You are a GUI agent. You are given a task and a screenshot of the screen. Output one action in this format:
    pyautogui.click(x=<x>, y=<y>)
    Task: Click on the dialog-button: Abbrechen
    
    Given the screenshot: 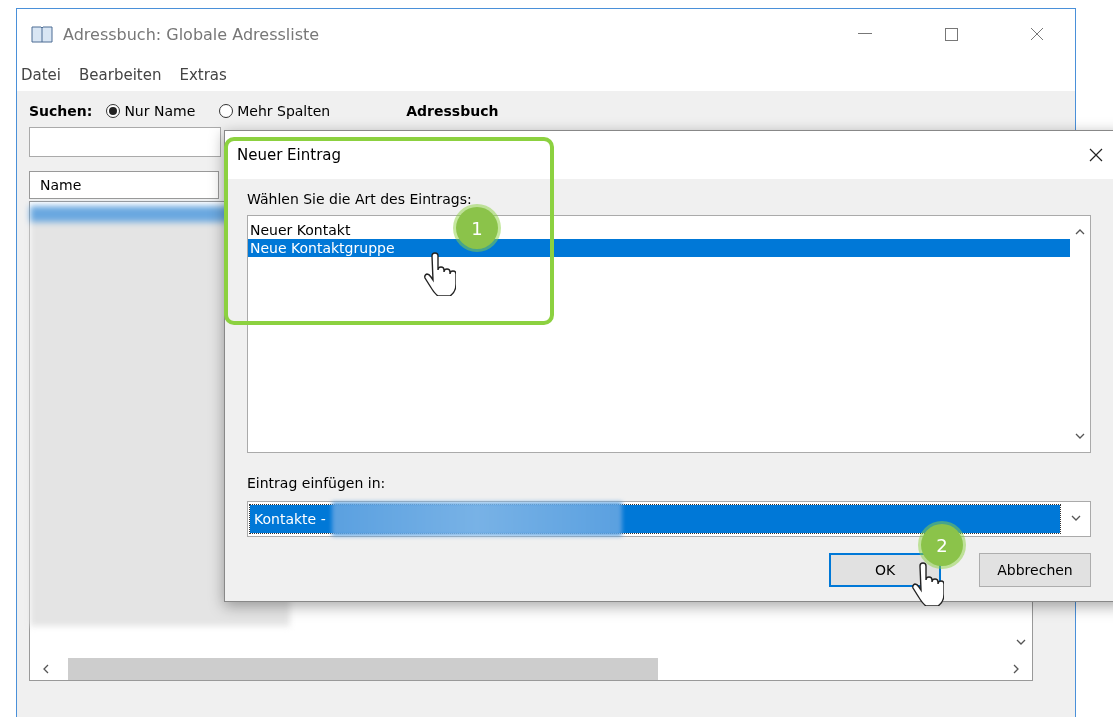 What is the action you would take?
    pyautogui.click(x=1035, y=570)
    